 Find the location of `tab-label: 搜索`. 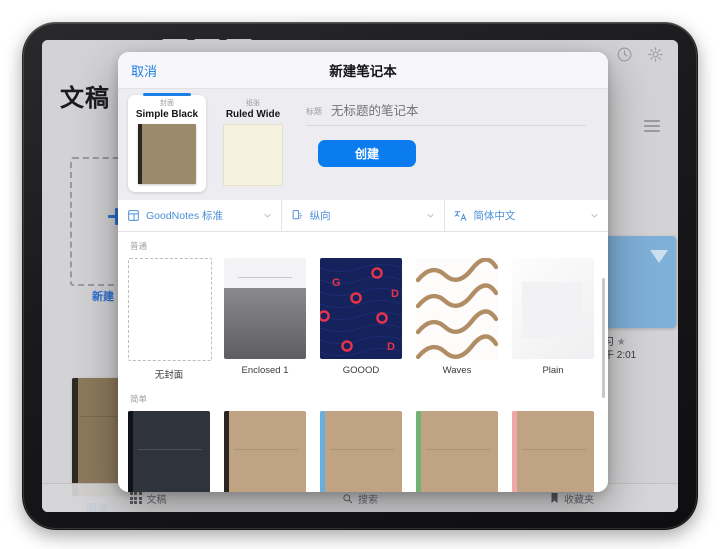

tab-label: 搜索 is located at coordinates (368, 500).